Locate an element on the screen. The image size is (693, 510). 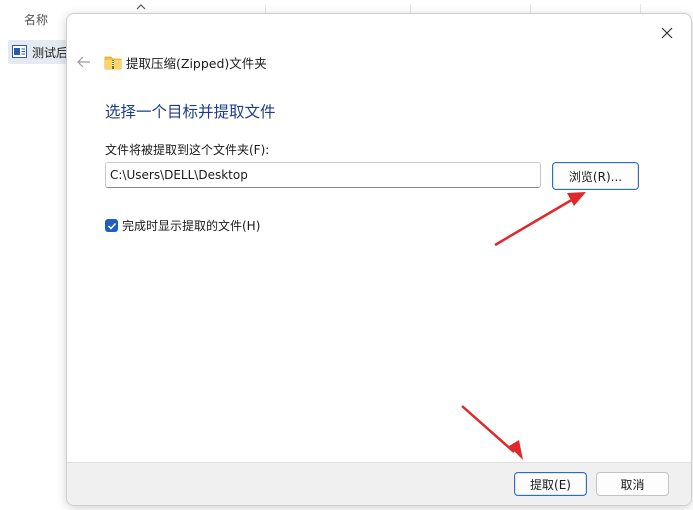
zip-folder-icon is located at coordinates (113, 63).